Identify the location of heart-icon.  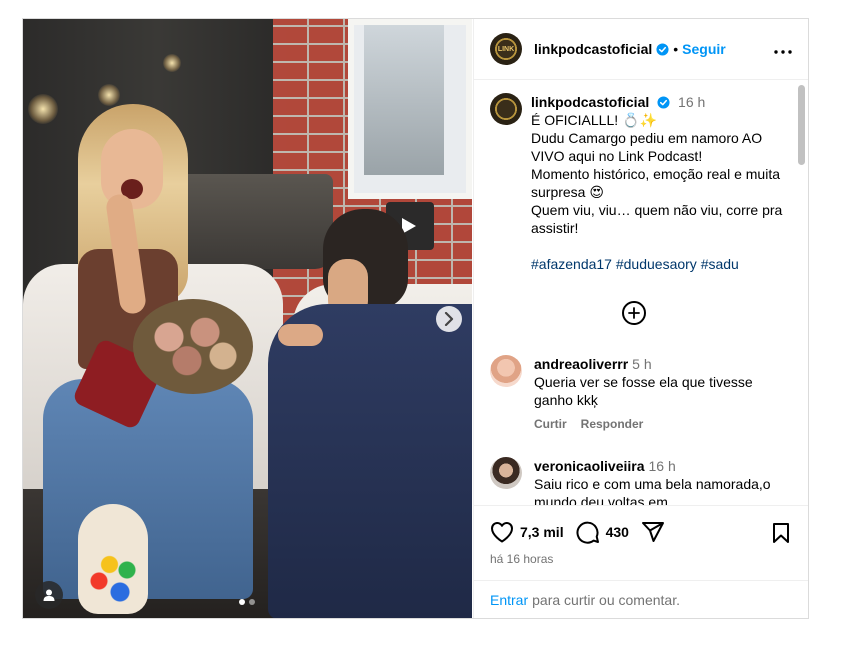
(502, 532).